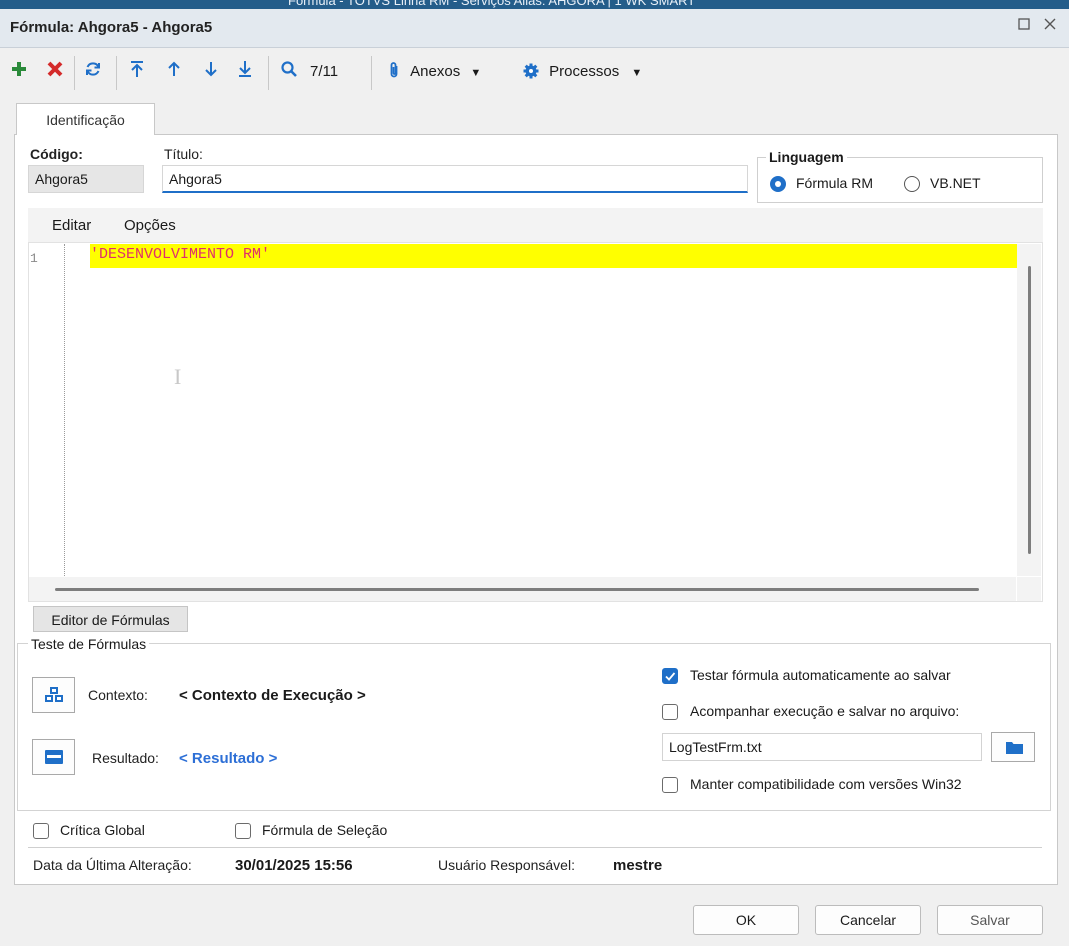 The image size is (1069, 946). Describe the element at coordinates (990, 920) in the screenshot. I see `save-button: Salvar` at that location.